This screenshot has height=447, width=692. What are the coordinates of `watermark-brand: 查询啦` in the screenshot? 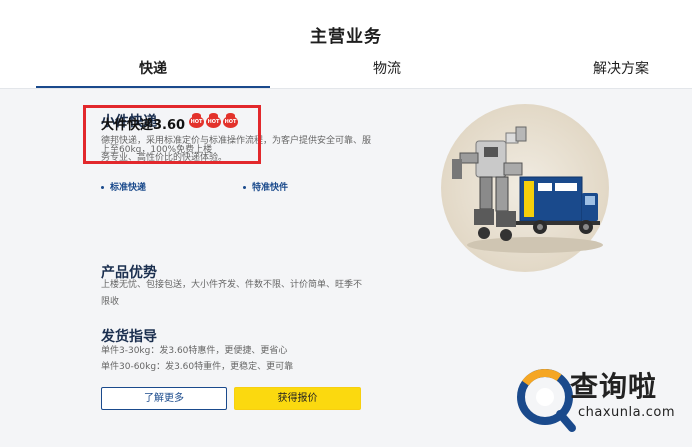 It's located at (614, 386).